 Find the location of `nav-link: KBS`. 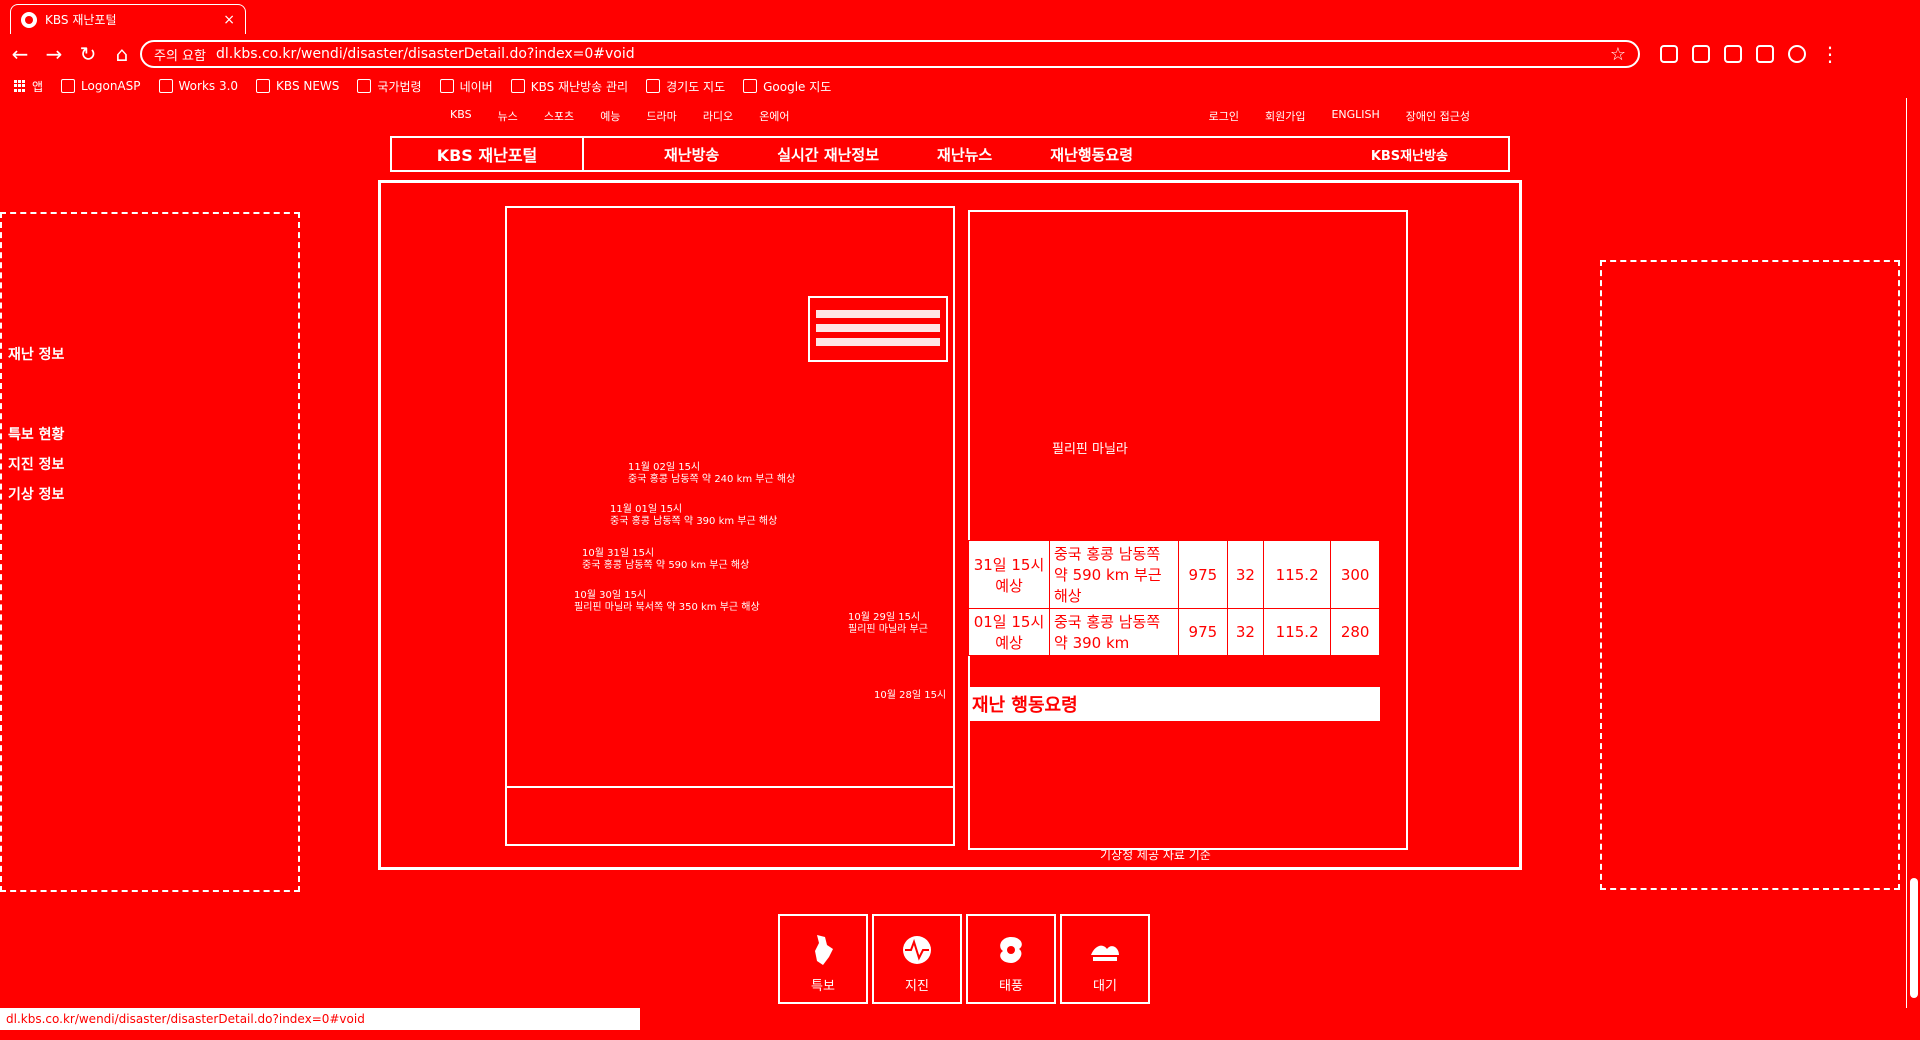

nav-link: KBS is located at coordinates (461, 118).